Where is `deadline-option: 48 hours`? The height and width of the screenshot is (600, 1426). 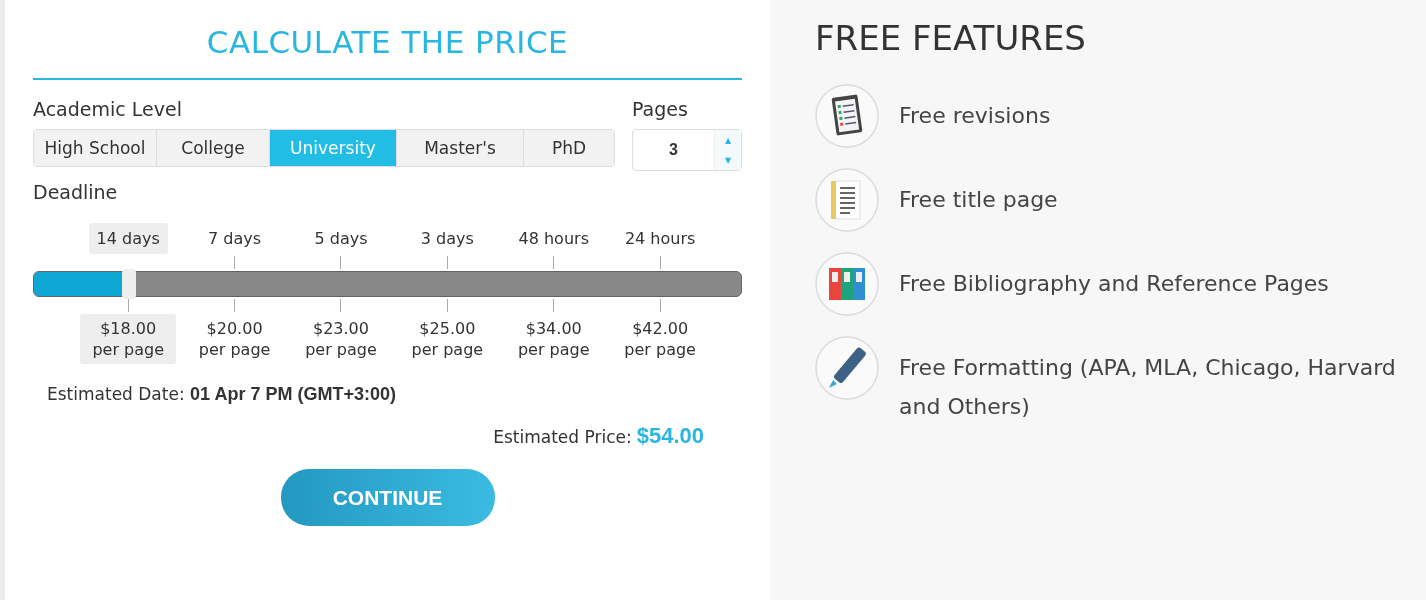 deadline-option: 48 hours is located at coordinates (553, 238).